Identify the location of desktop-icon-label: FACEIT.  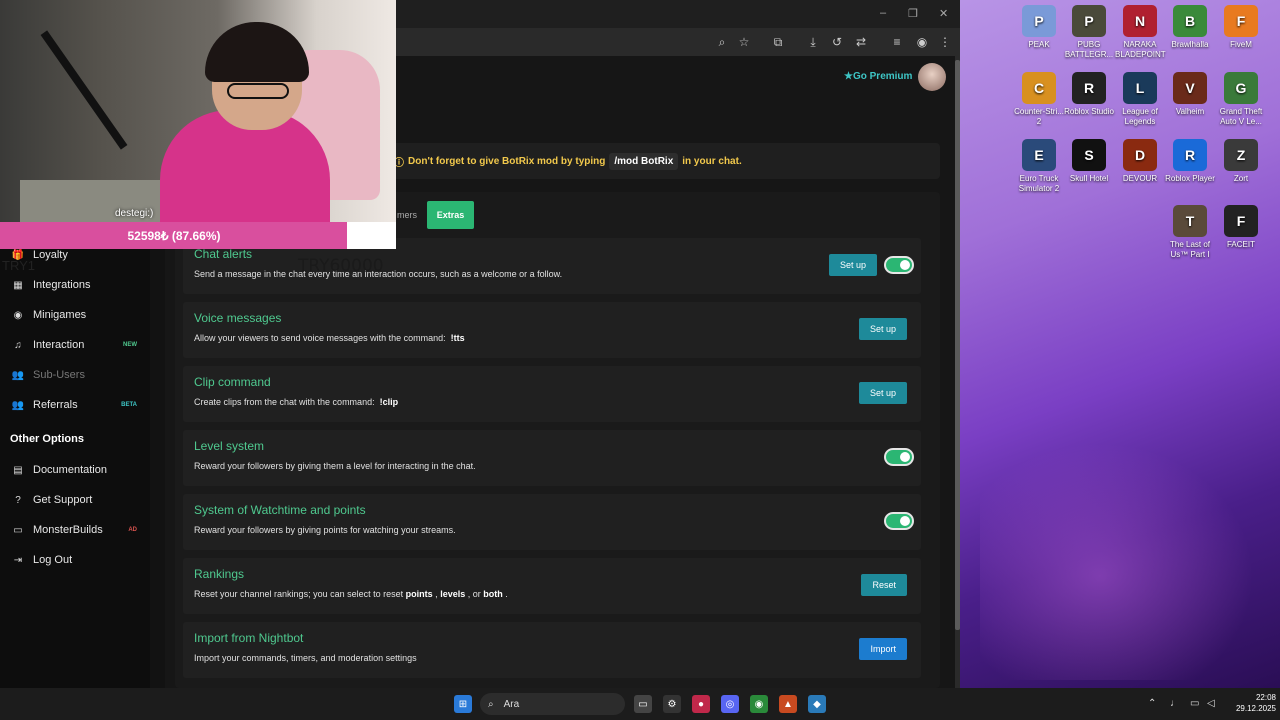
(1240, 244).